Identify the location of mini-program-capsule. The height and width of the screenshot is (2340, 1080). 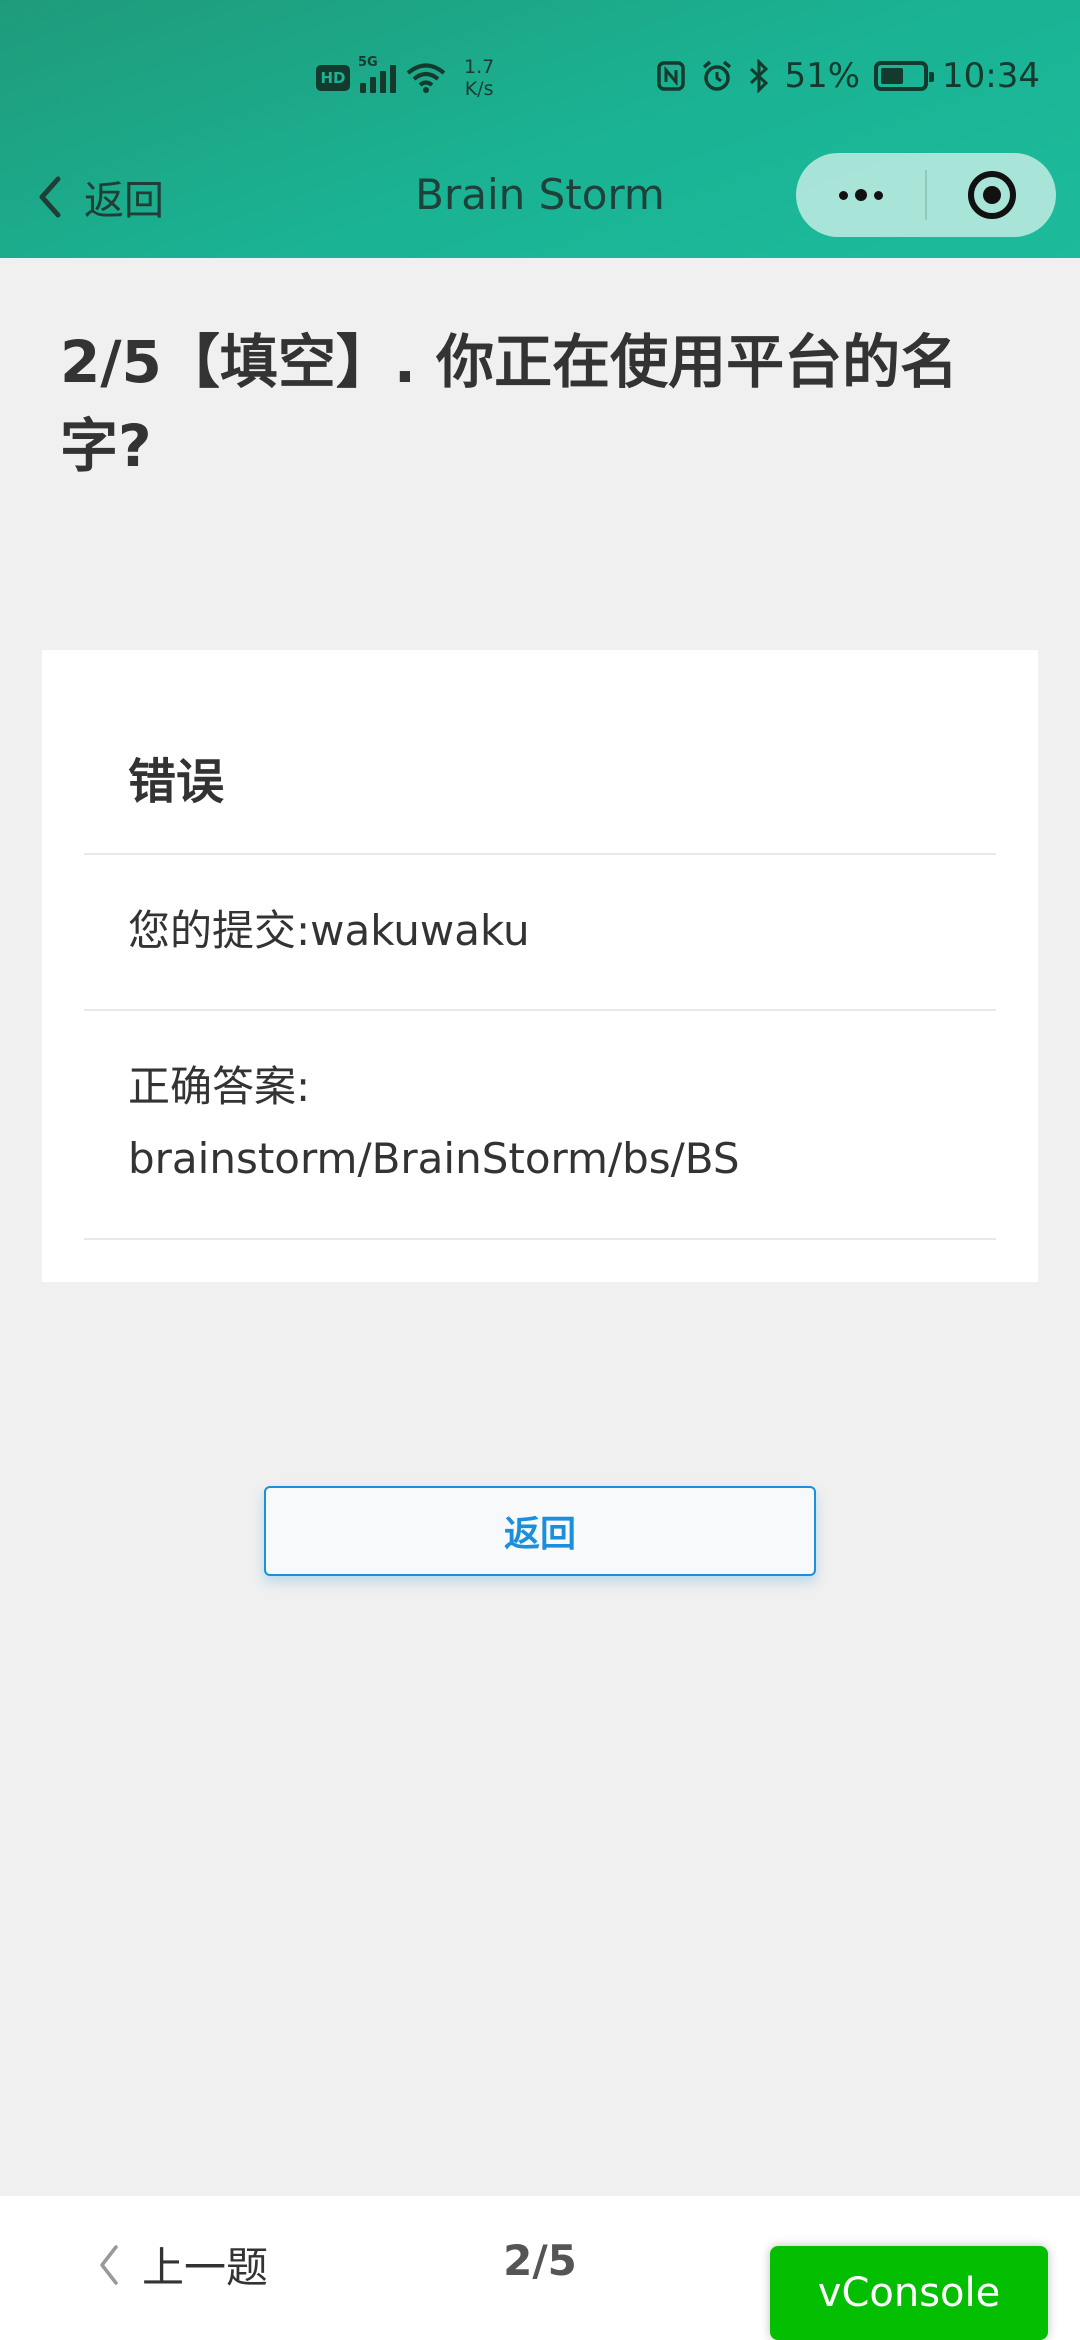
(926, 195).